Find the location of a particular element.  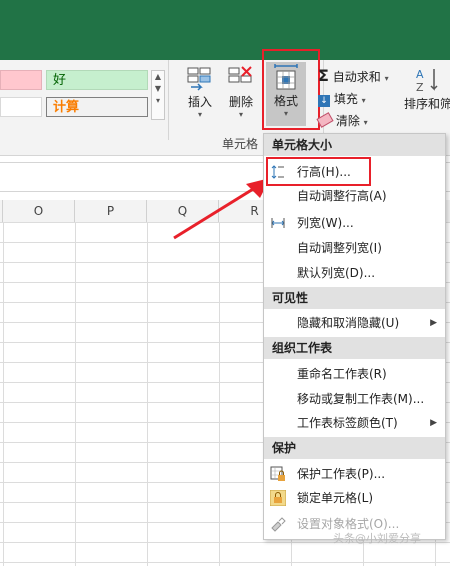

watermark: 头条@小刘爱分享 is located at coordinates (377, 538).